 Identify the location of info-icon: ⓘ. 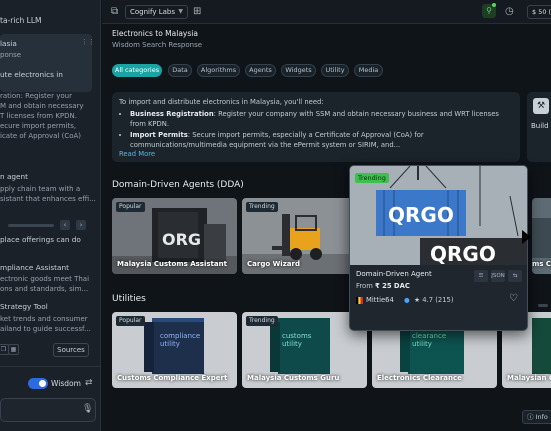
(531, 417).